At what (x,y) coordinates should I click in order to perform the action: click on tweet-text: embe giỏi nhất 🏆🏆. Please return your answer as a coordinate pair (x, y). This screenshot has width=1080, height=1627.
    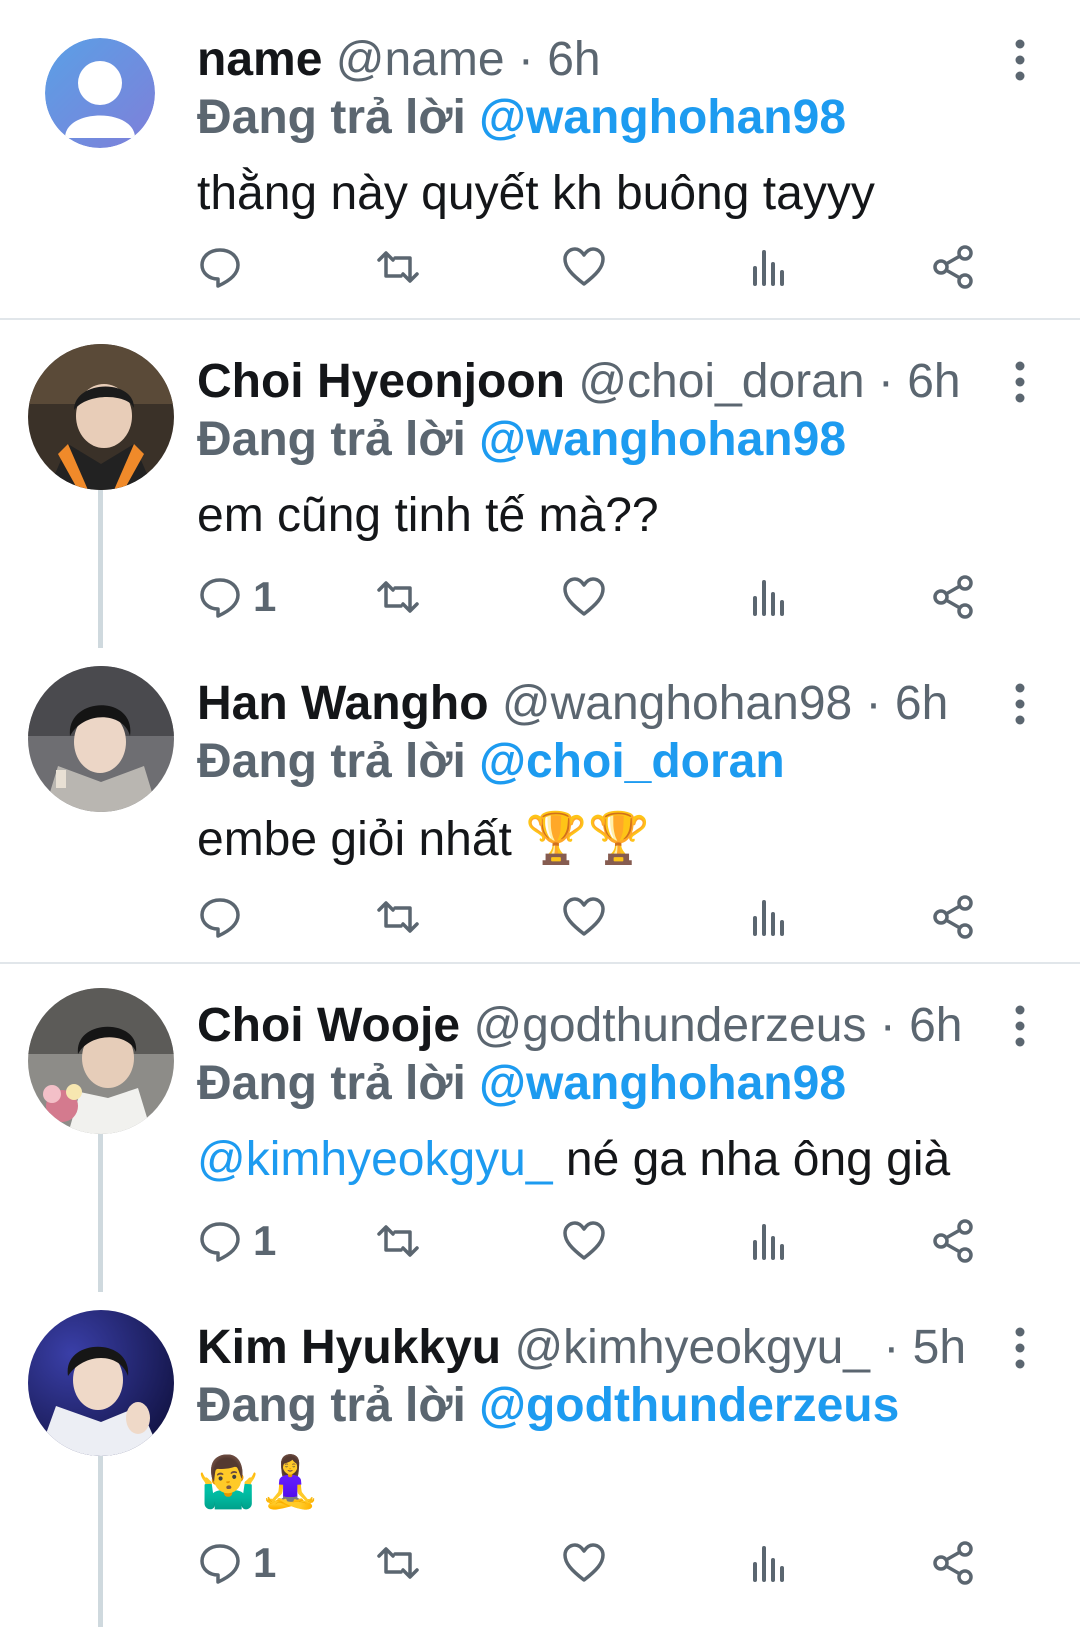
    Looking at the image, I should click on (423, 838).